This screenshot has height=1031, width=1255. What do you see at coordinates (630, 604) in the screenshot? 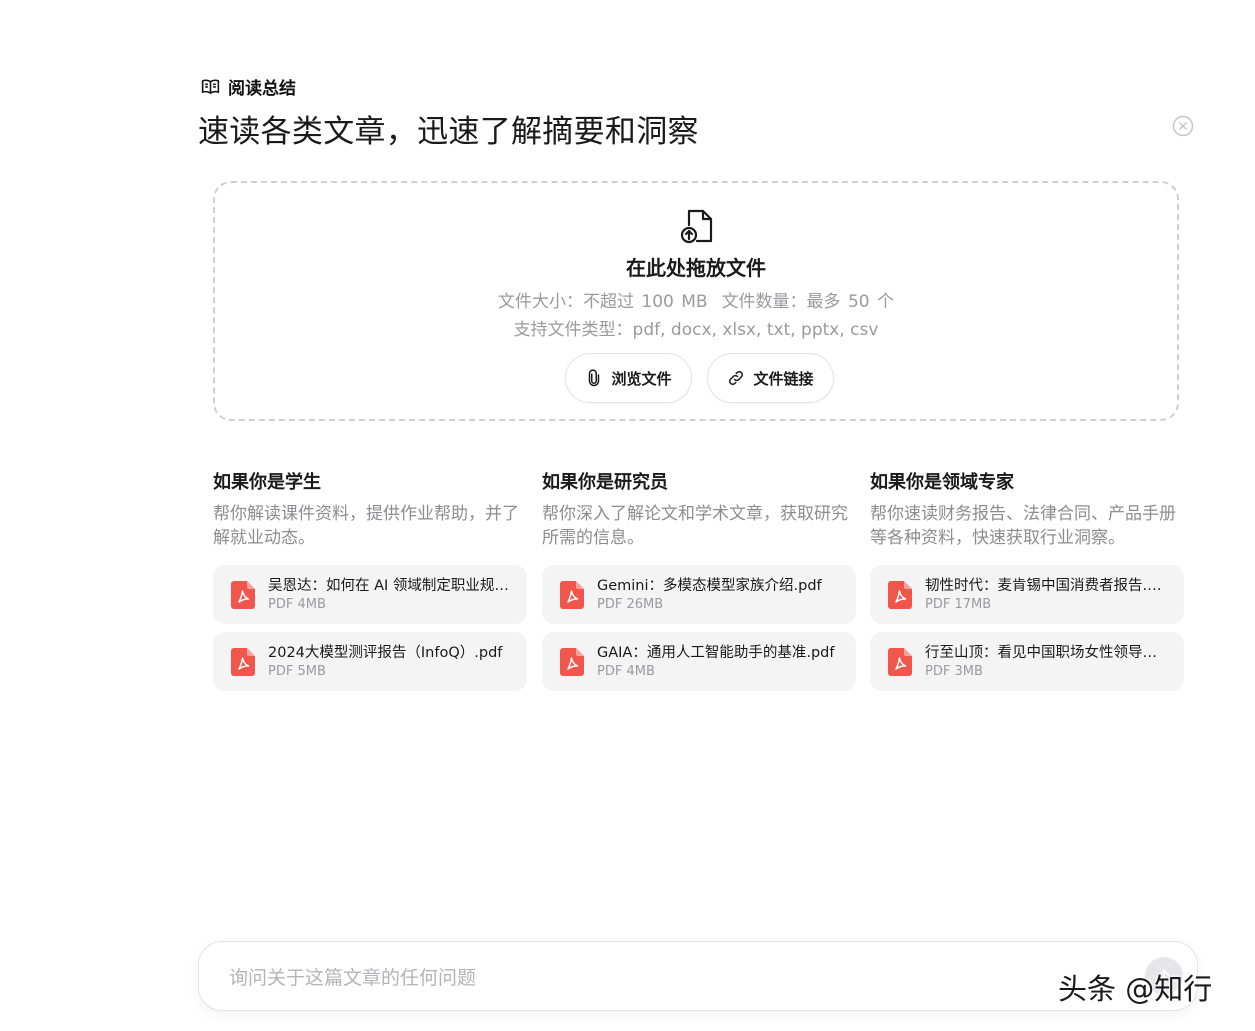
I see `file-meta: PDF 26MB` at bounding box center [630, 604].